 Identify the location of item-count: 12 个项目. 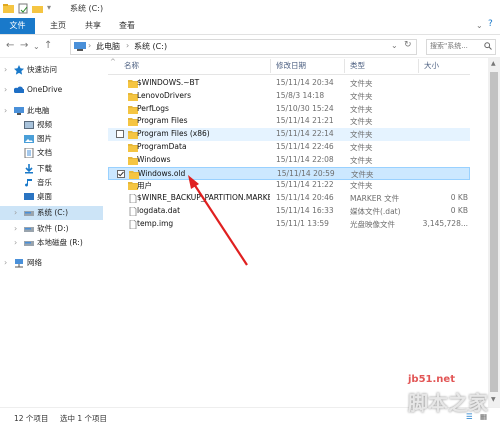
(31, 418).